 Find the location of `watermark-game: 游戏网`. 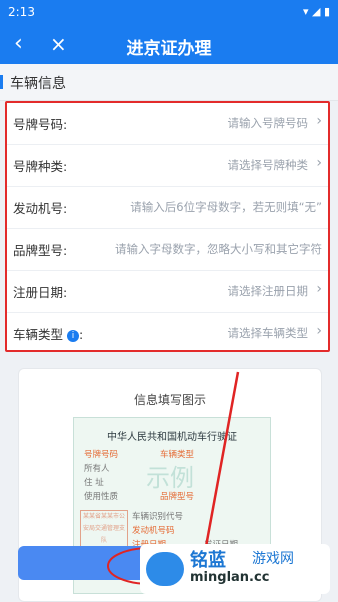

watermark-game: 游戏网 is located at coordinates (273, 559).